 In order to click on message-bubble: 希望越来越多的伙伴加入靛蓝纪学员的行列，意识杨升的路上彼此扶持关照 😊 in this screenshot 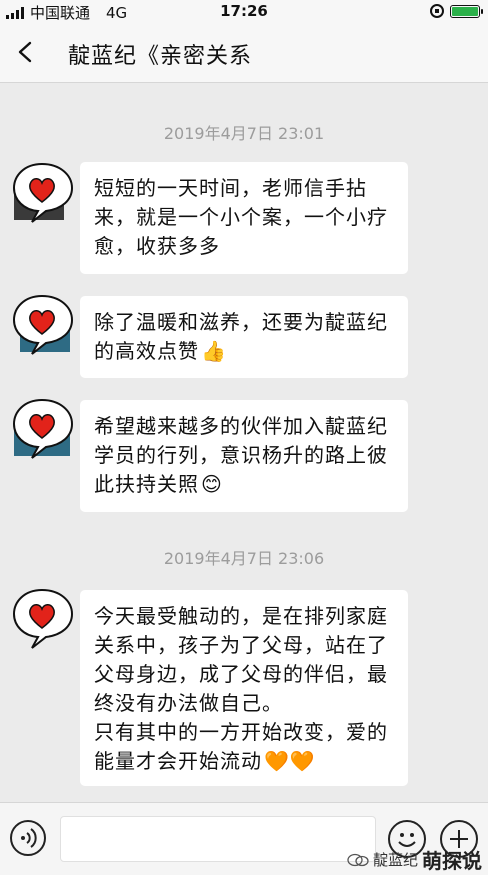, I will do `click(244, 456)`.